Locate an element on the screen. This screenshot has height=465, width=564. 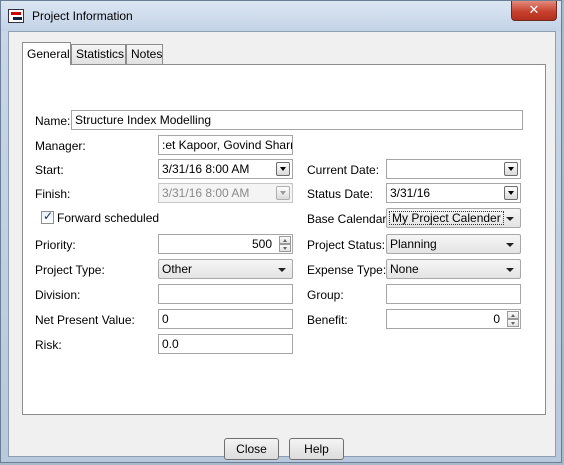
base-calendar-select: My Project Calender is located at coordinates (453, 218).